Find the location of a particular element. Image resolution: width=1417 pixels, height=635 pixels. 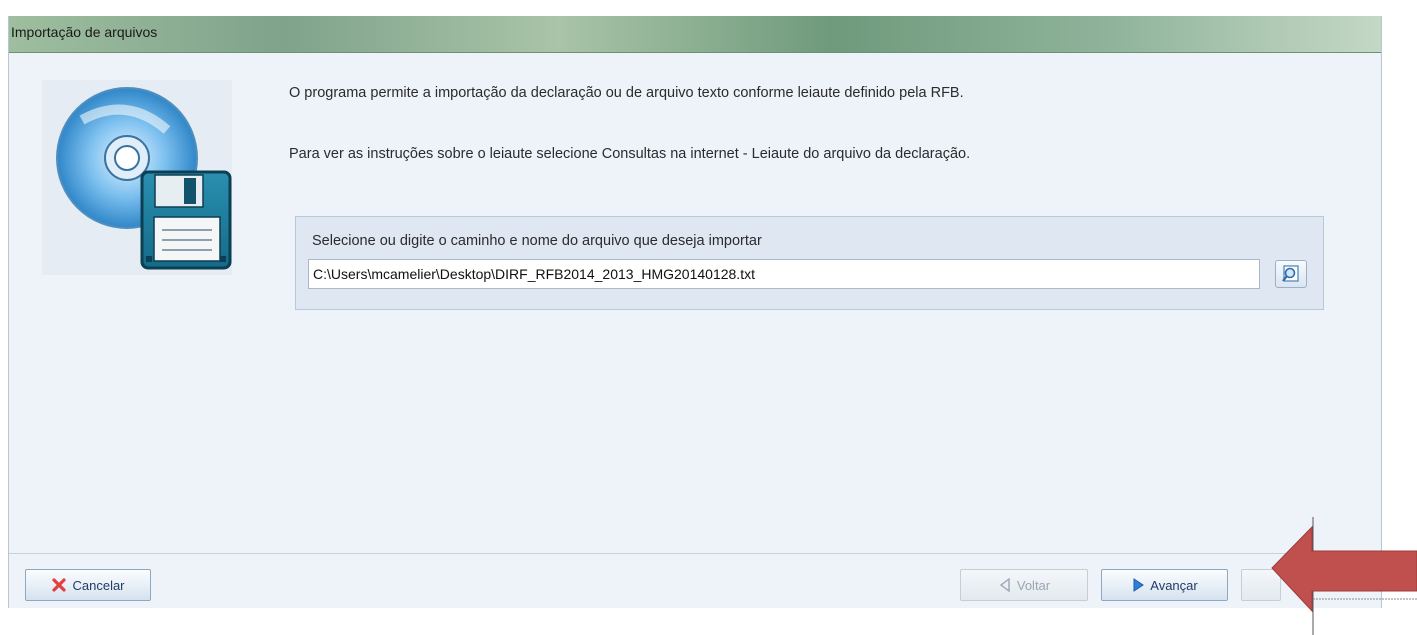

annotation-arrow is located at coordinates (1344, 576).